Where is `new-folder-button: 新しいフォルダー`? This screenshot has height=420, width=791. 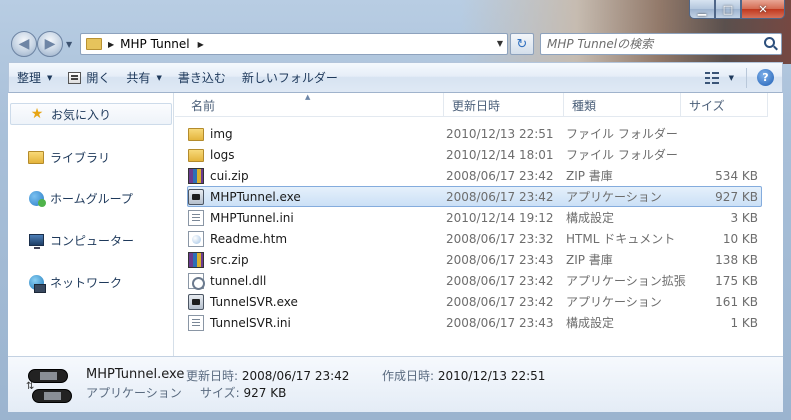 new-folder-button: 新しいフォルダー is located at coordinates (290, 78).